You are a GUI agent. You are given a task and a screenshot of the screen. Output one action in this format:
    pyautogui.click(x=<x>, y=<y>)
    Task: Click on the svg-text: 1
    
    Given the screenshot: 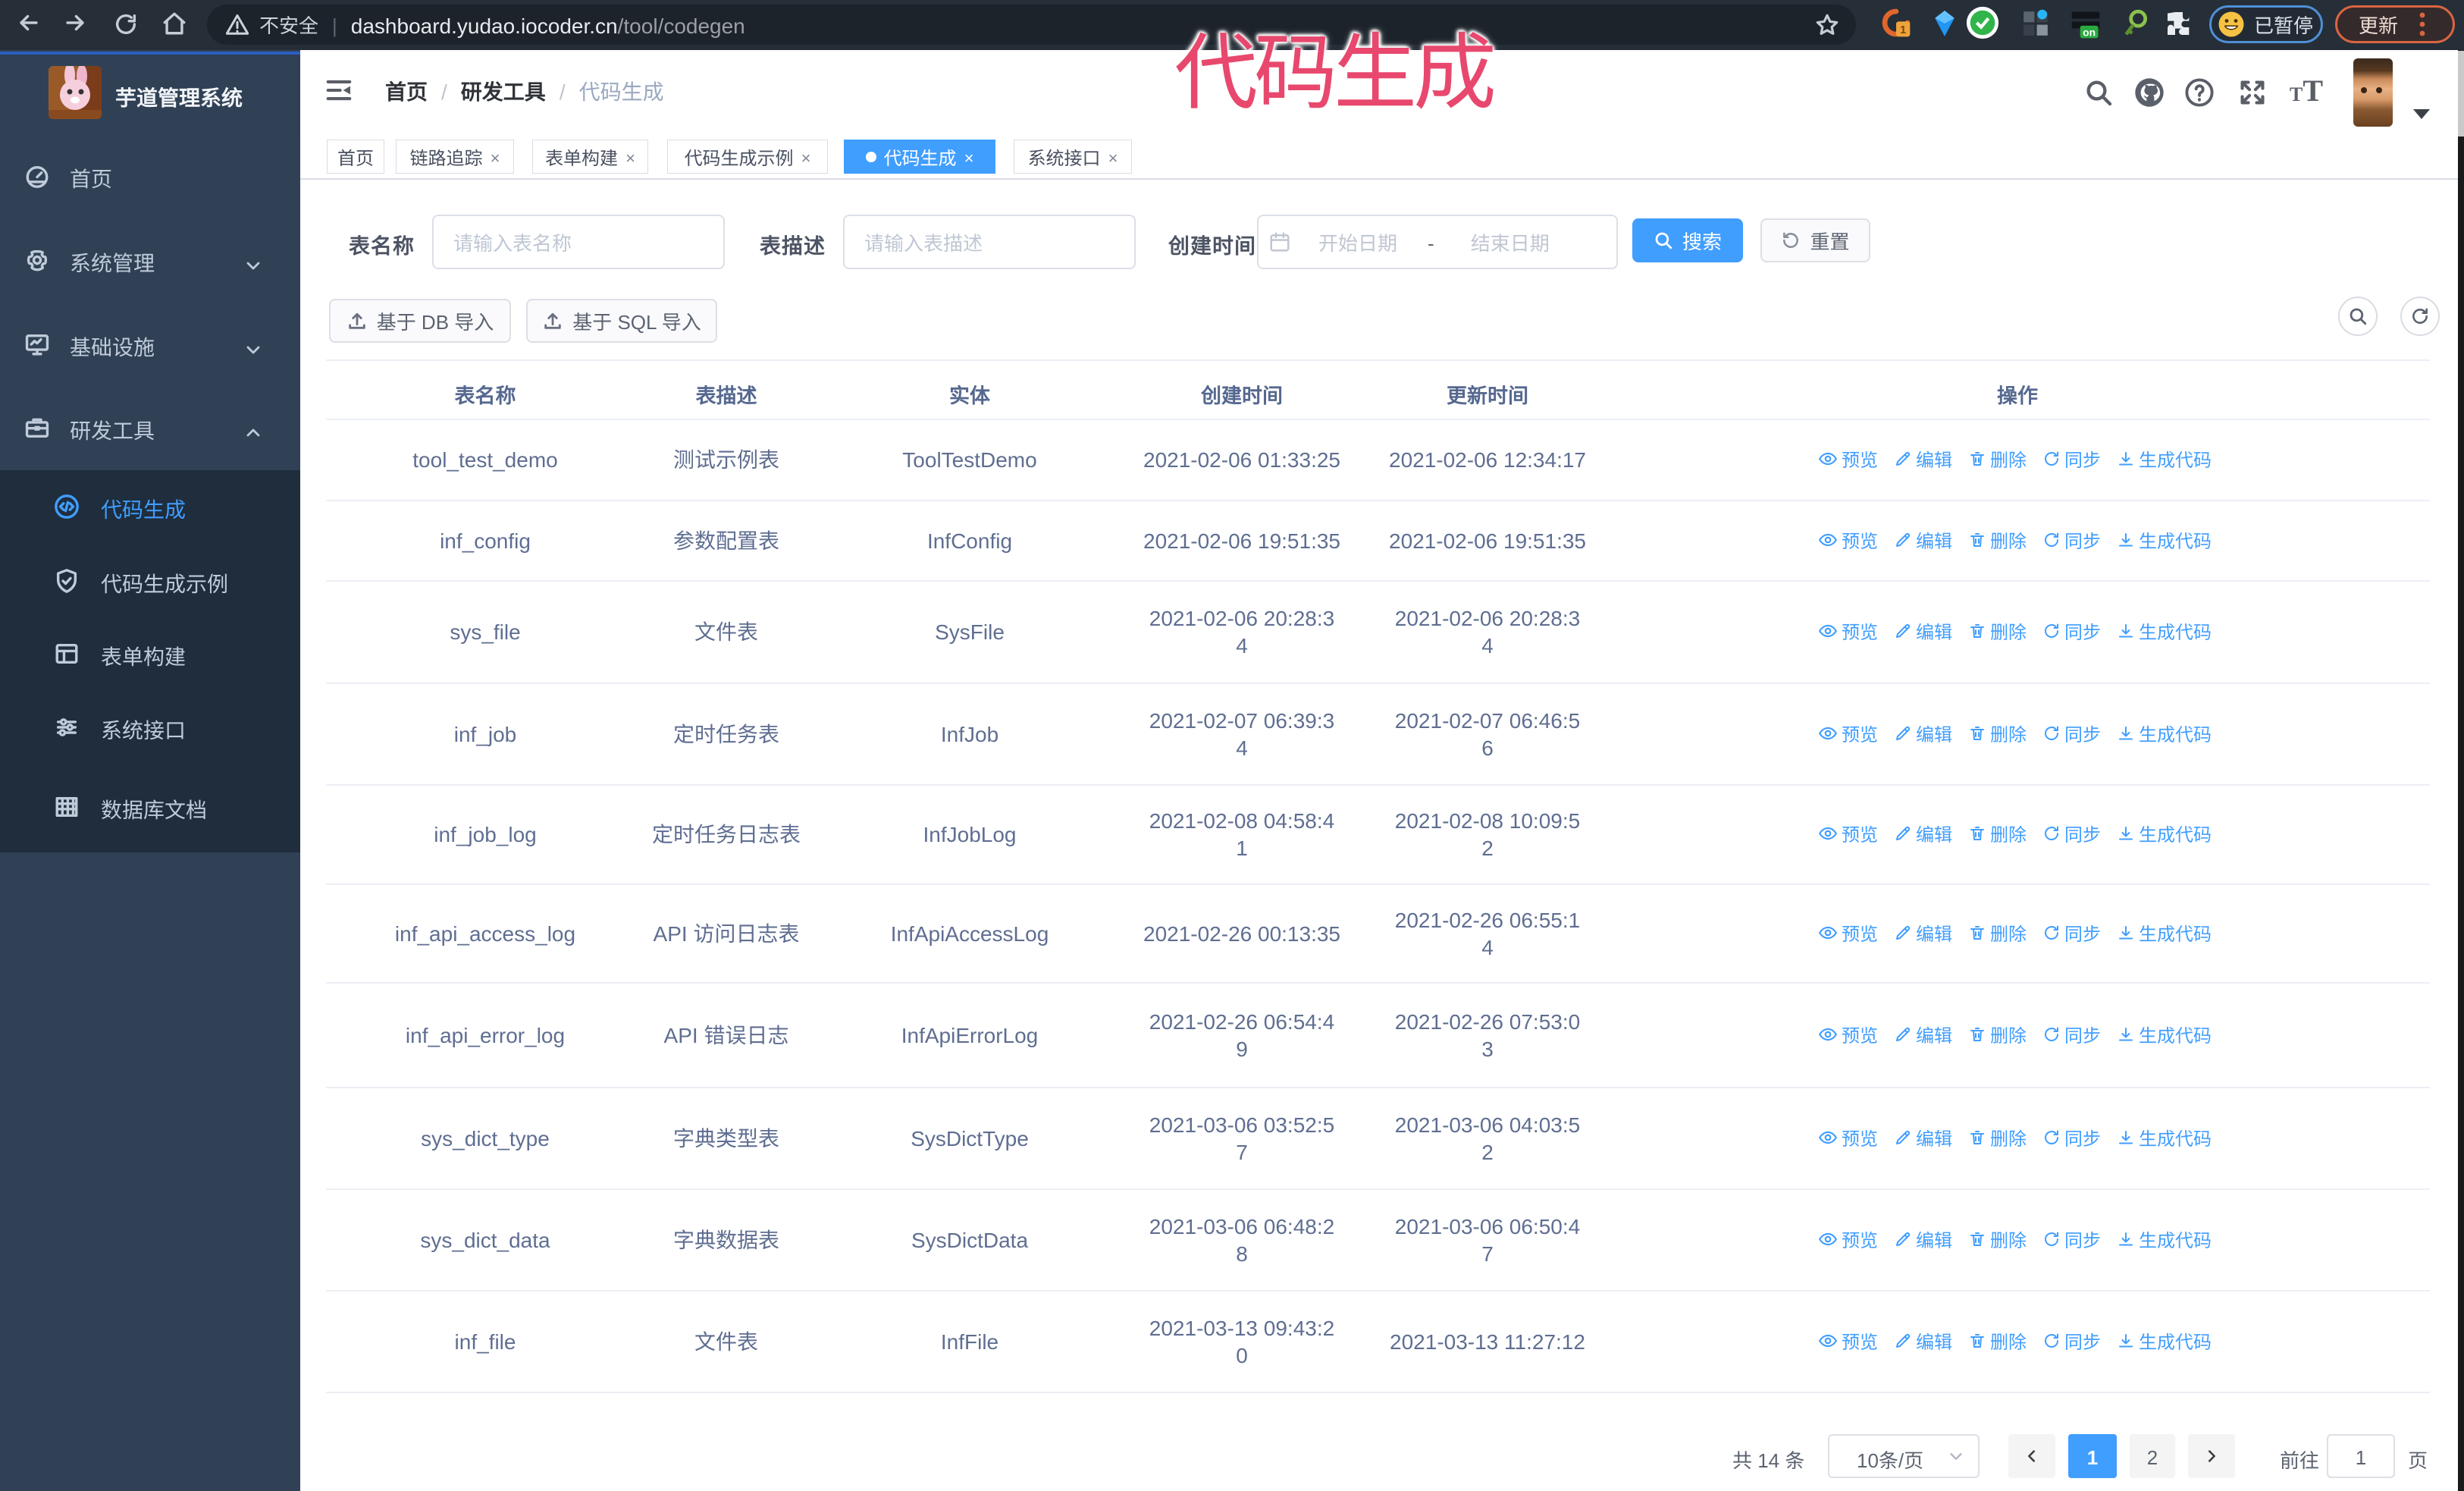 What is the action you would take?
    pyautogui.click(x=1903, y=29)
    